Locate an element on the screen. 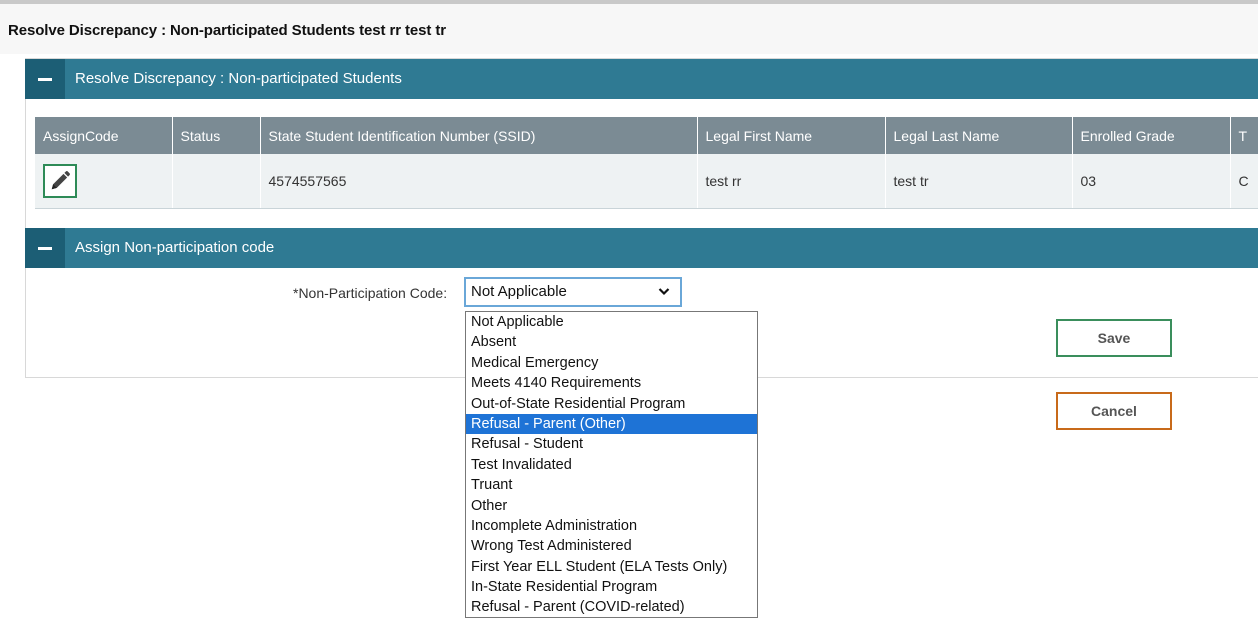 The image size is (1258, 618). option-out-of-state: Out-of-State Residential Program is located at coordinates (611, 404).